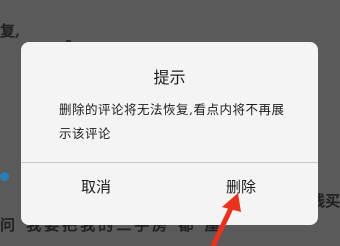  What do you see at coordinates (96, 186) in the screenshot?
I see `cancel-button: 取消` at bounding box center [96, 186].